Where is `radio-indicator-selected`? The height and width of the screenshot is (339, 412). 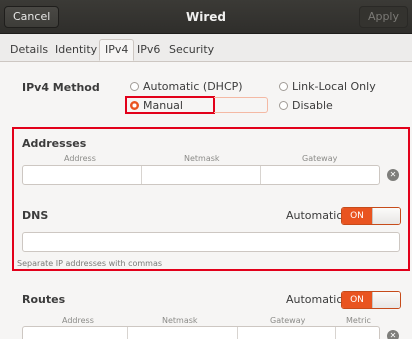 radio-indicator-selected is located at coordinates (134, 105).